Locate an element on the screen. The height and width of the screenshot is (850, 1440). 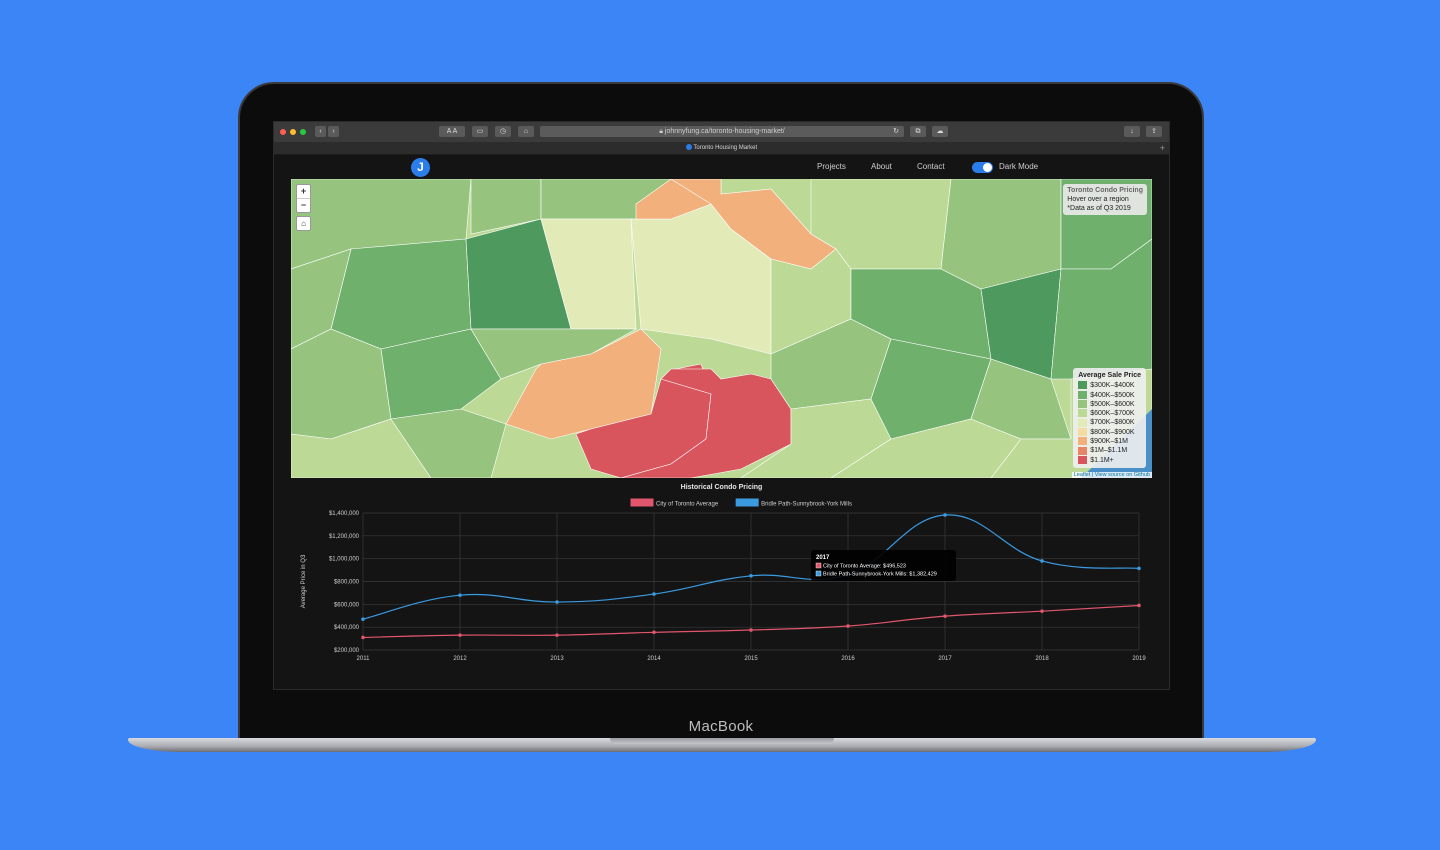
share-icon: ⇪ is located at coordinates (1154, 131).